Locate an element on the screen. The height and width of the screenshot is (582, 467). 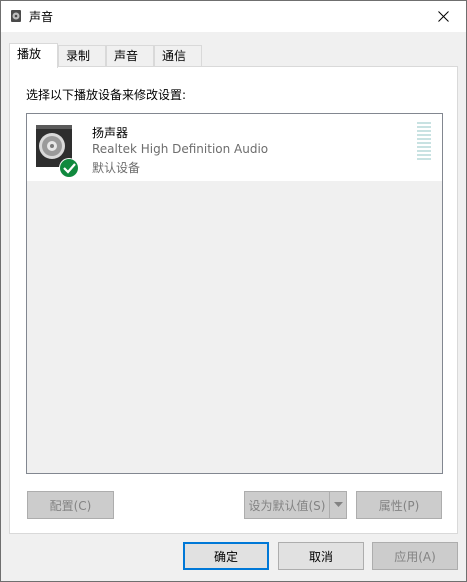
properties-button: 属性(P) is located at coordinates (399, 505).